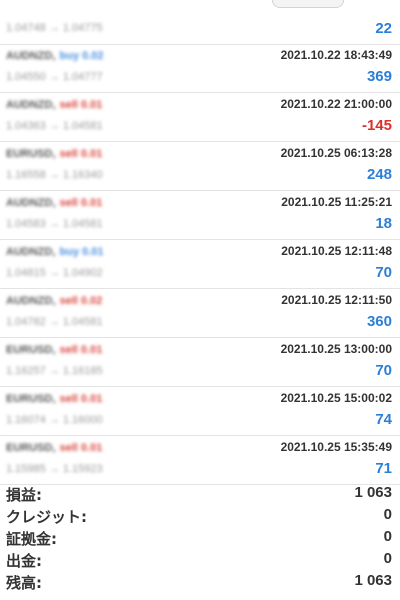  I want to click on summary-label: クレジット:, so click(46, 517).